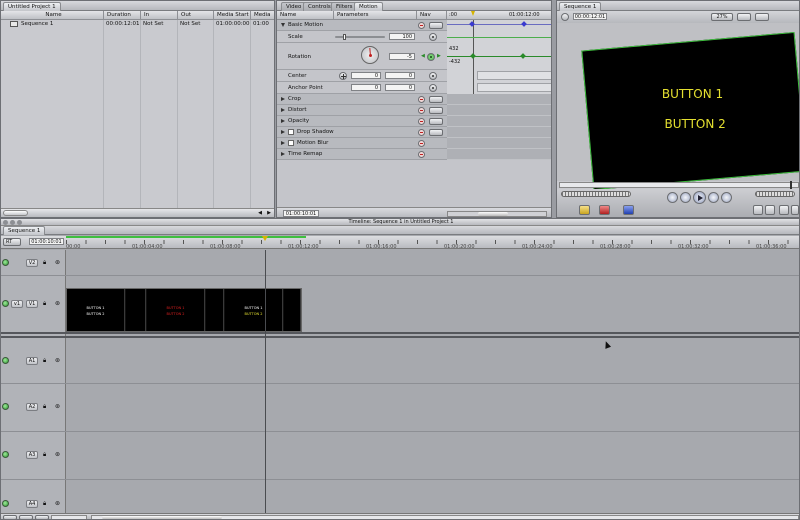  I want to click on track-v2-label: V2, so click(32, 263).